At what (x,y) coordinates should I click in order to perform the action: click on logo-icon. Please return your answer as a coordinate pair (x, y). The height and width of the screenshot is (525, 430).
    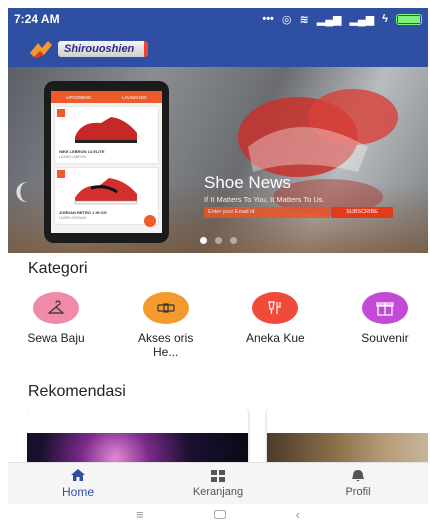
    Looking at the image, I should click on (41, 49).